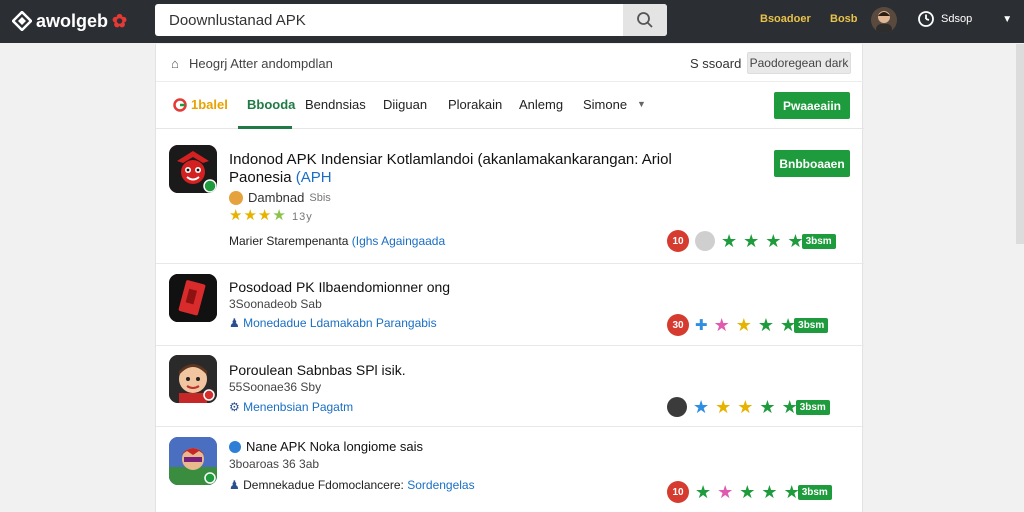 The width and height of the screenshot is (1024, 512). I want to click on app-title-line-2: Paonesia (APH, so click(280, 178).